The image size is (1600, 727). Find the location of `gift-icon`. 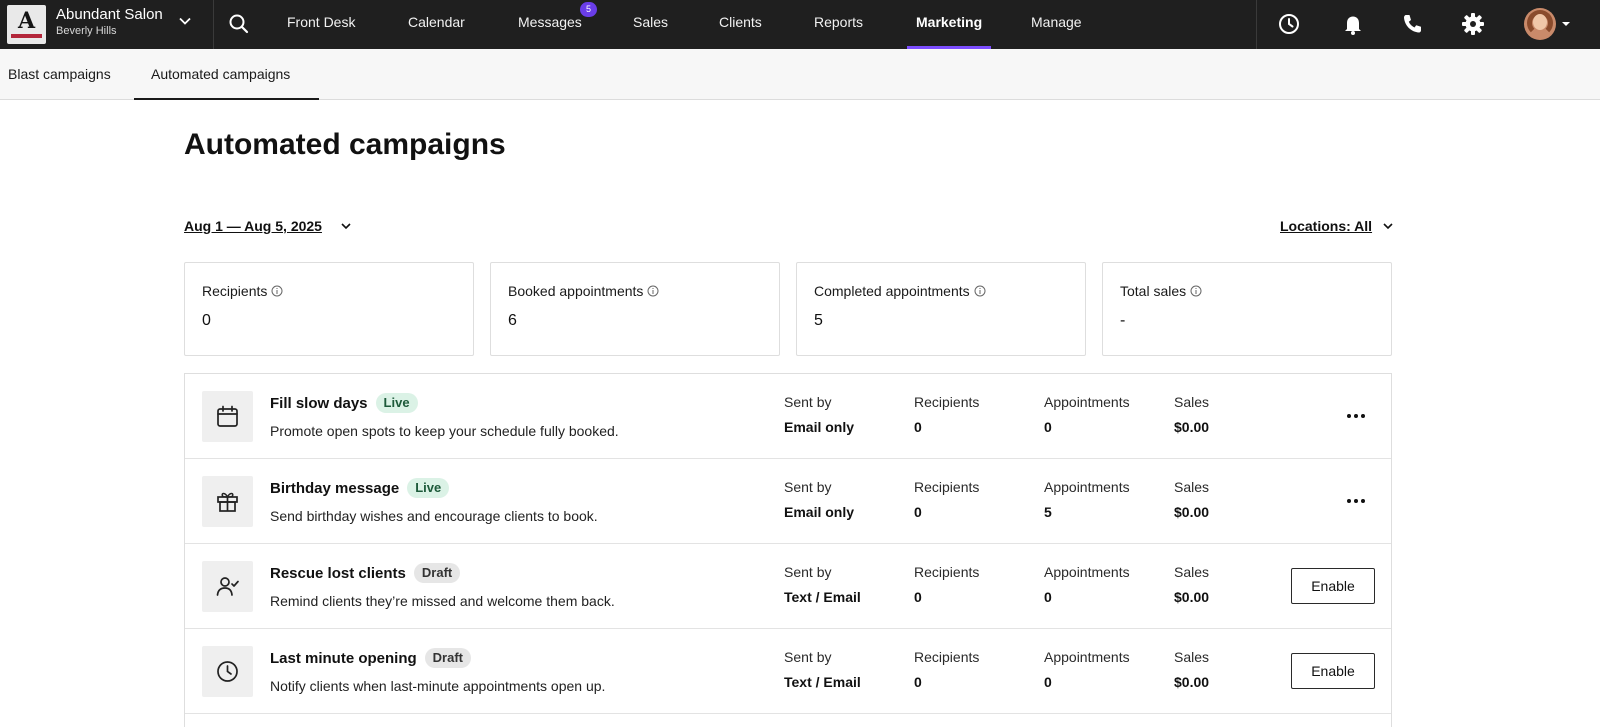

gift-icon is located at coordinates (227, 502).